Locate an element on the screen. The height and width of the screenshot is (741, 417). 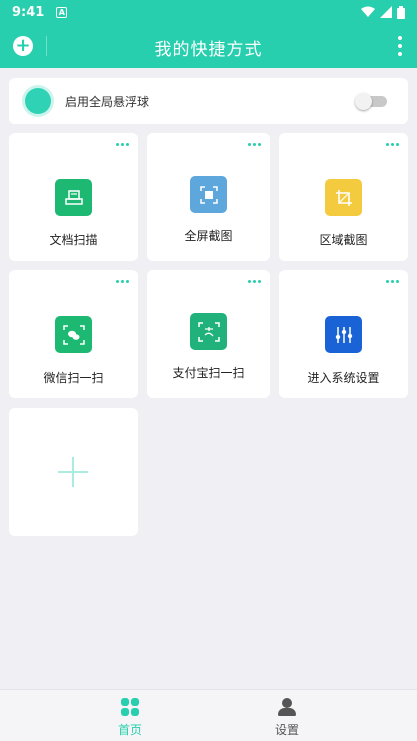
shortcut-tile-document-scan: 文档扫描 is located at coordinates (73, 197).